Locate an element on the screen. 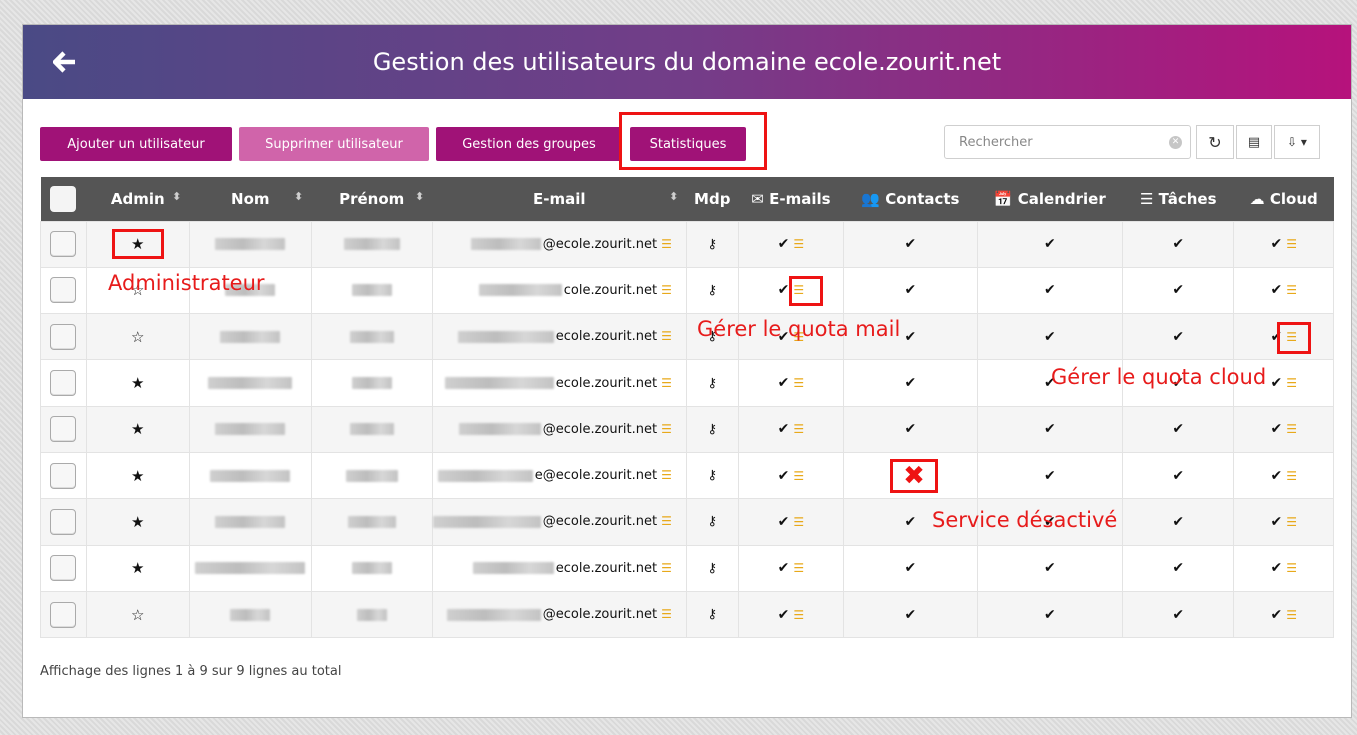  refresh-button: ↻ is located at coordinates (1215, 142).